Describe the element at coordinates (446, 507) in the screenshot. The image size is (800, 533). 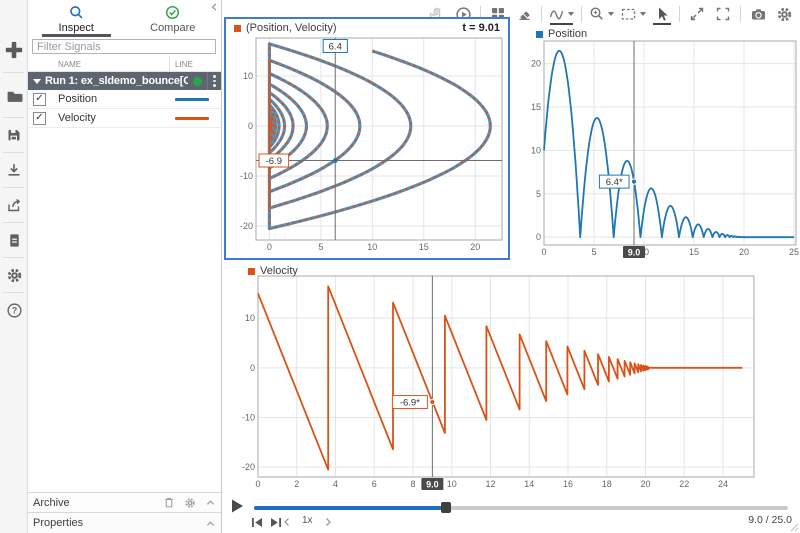
I see `slider-handle` at that location.